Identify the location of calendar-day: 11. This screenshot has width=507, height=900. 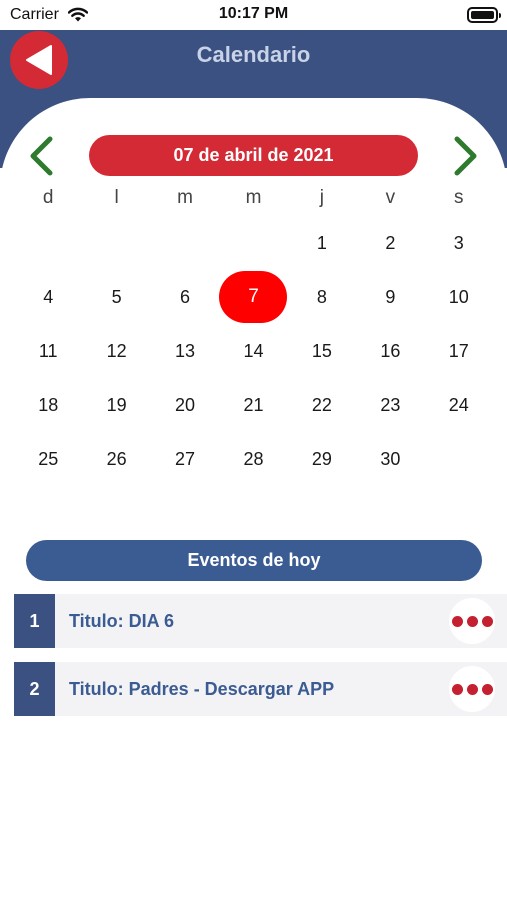
(48, 351).